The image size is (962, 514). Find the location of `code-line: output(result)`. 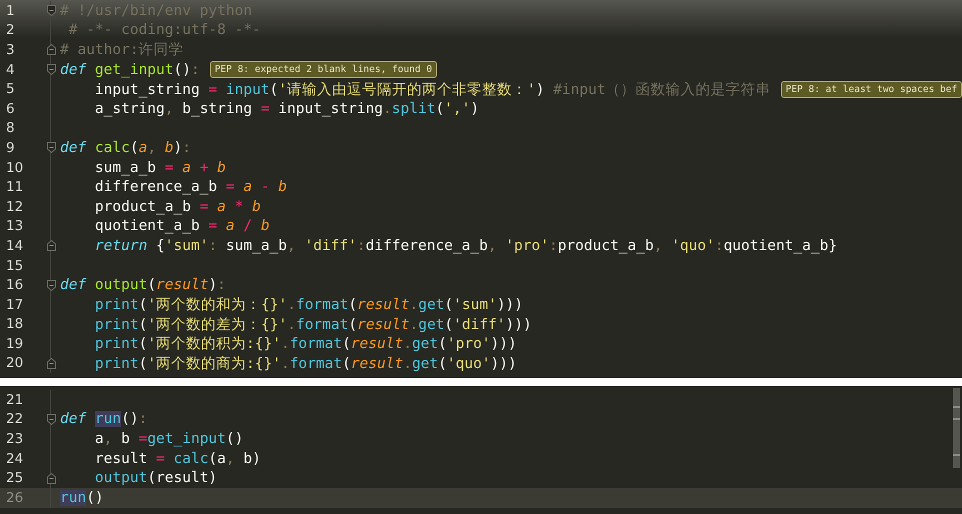

code-line: output(result) is located at coordinates (156, 478).